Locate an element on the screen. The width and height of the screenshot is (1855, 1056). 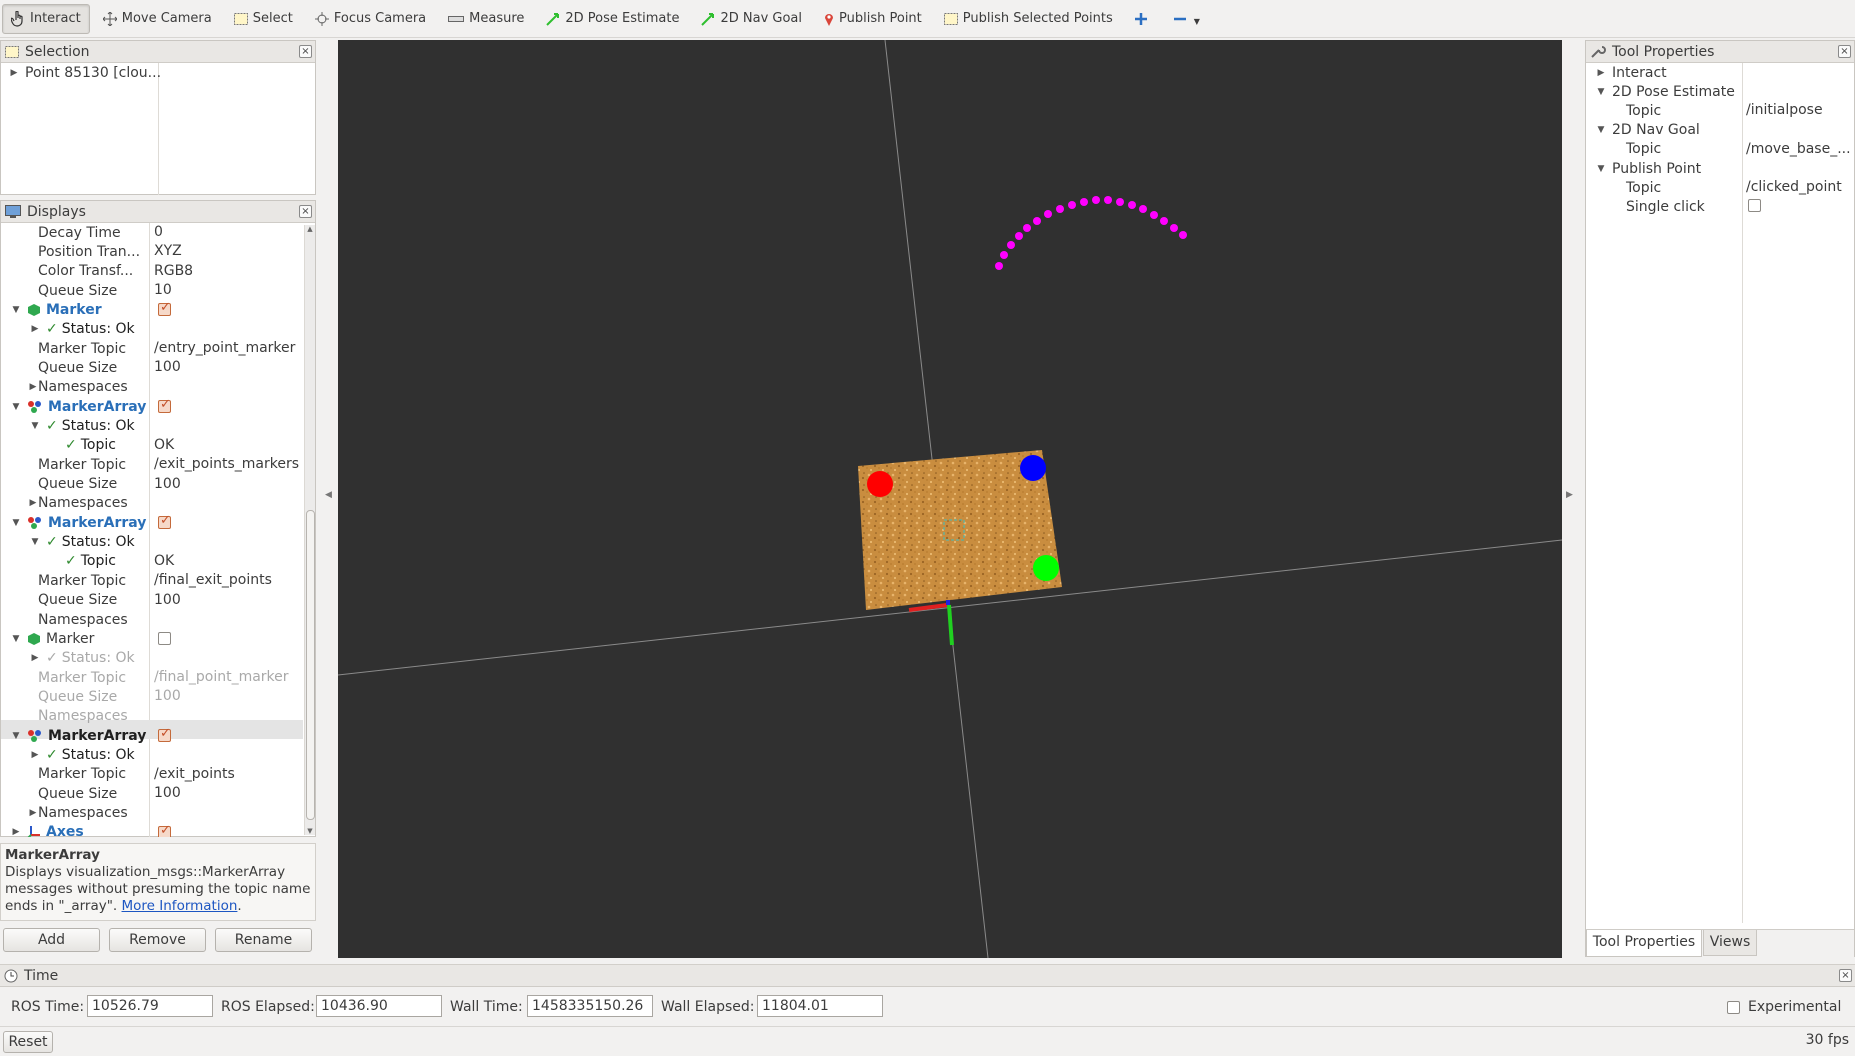
display-property-value: 10 is located at coordinates (228, 290).